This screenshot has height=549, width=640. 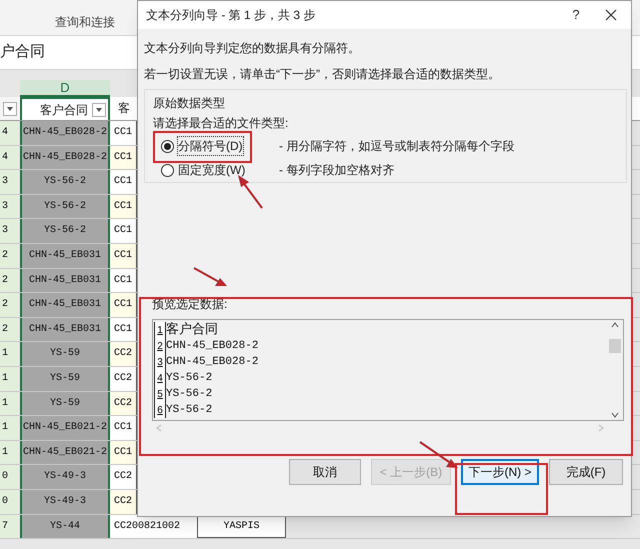 What do you see at coordinates (322, 74) in the screenshot?
I see `hint-text: 若一切设置无误，请单击“下一步”，否则请选择最合适的数据类型。` at bounding box center [322, 74].